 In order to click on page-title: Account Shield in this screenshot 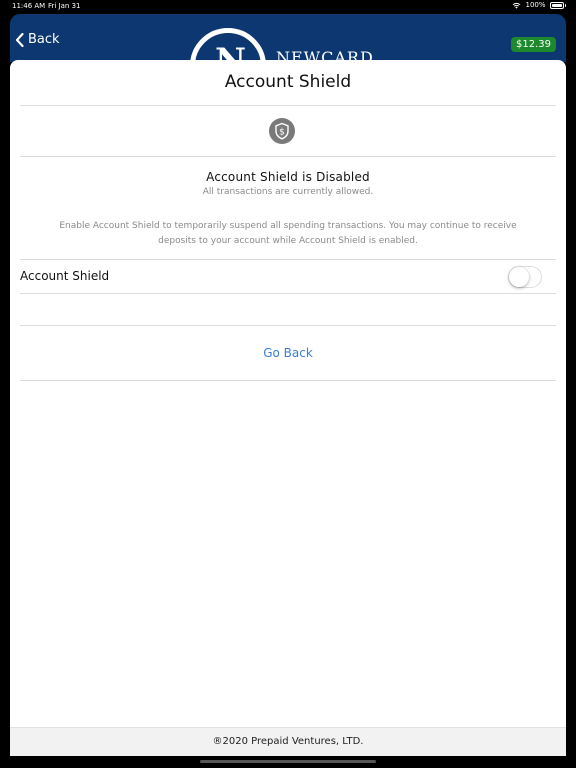, I will do `click(288, 82)`.